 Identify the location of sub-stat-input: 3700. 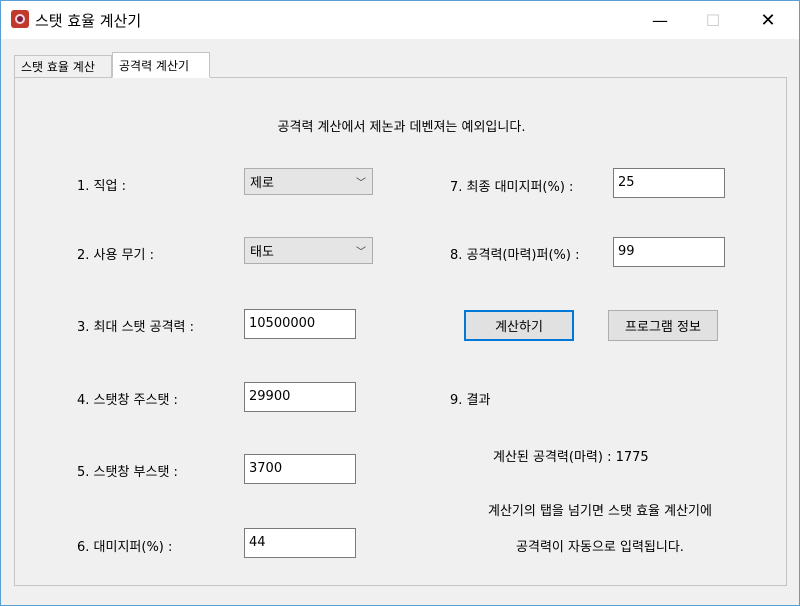
(300, 469).